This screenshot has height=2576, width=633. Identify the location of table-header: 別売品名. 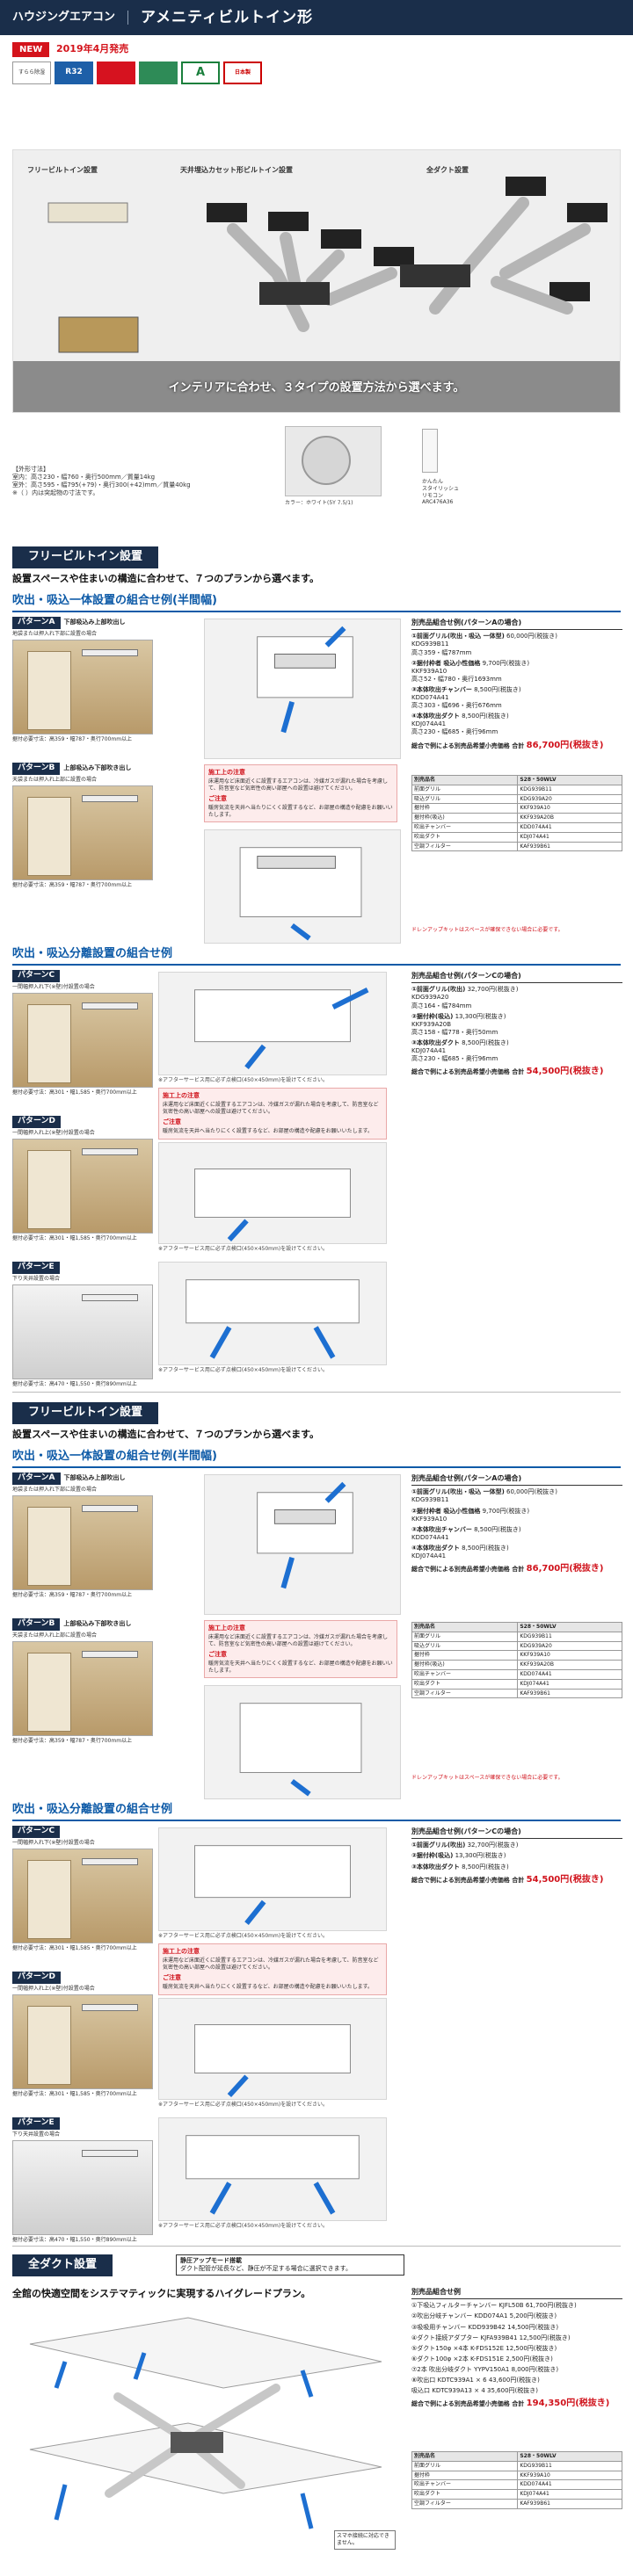
(465, 780).